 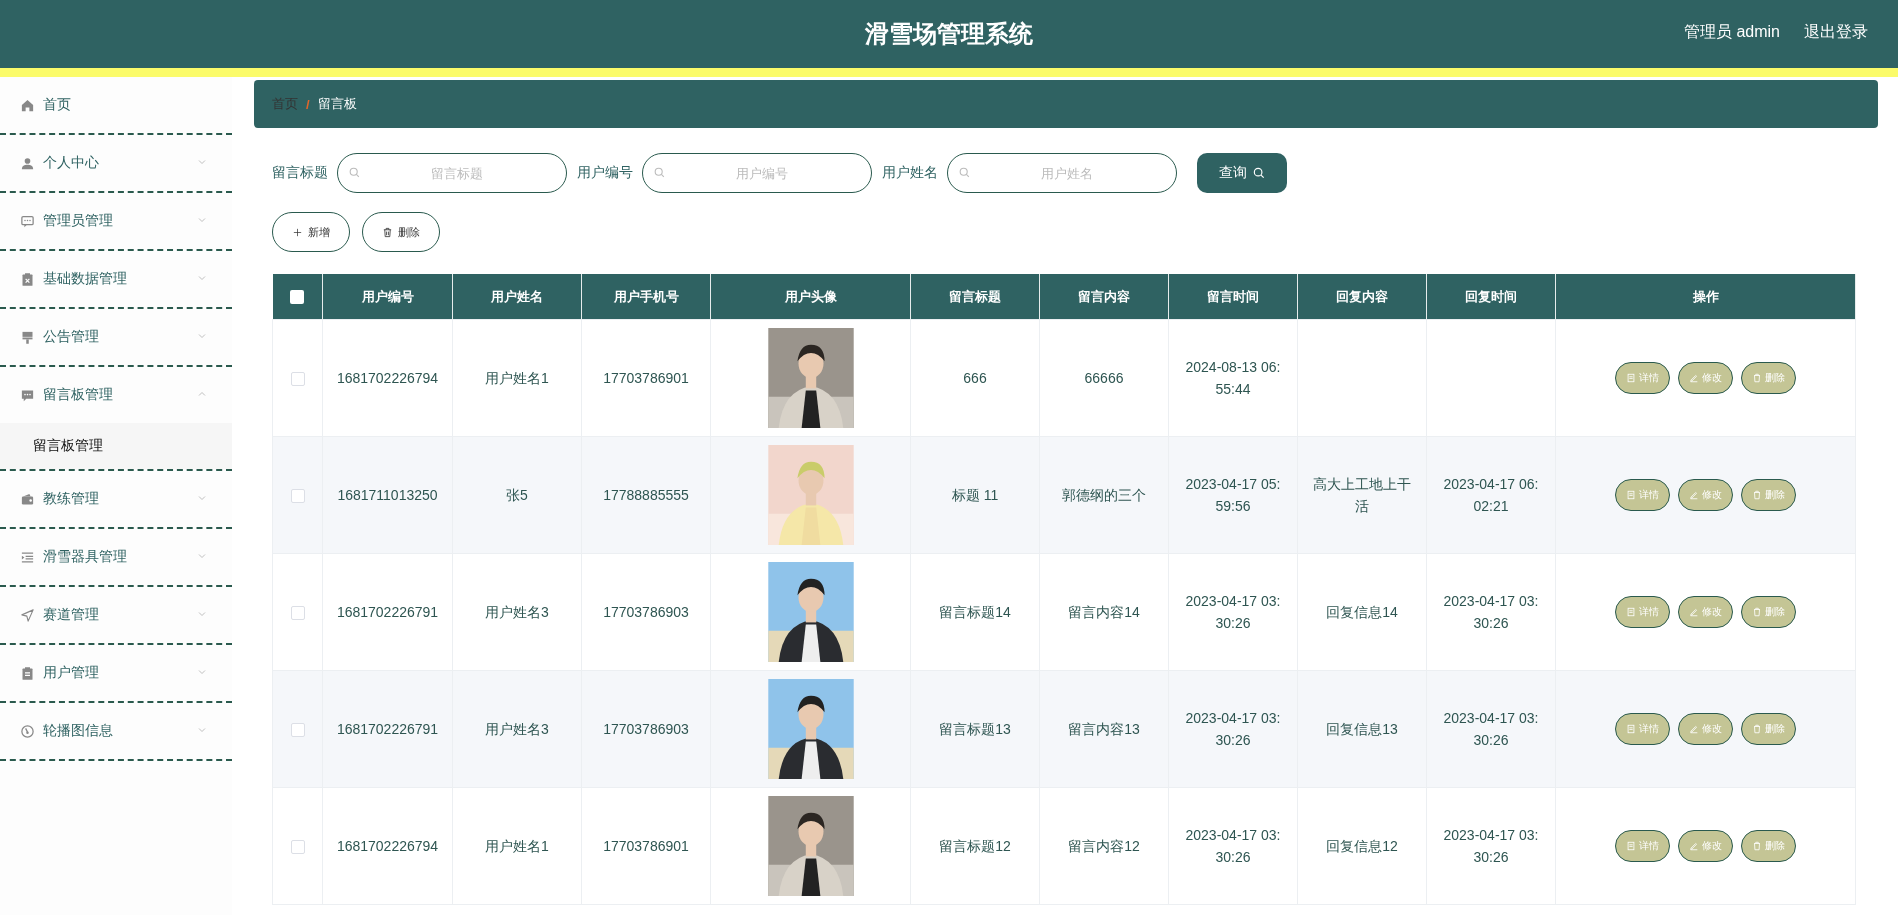 What do you see at coordinates (1233, 378) in the screenshot?
I see `table-cell: 2024-08-13 06:55:44` at bounding box center [1233, 378].